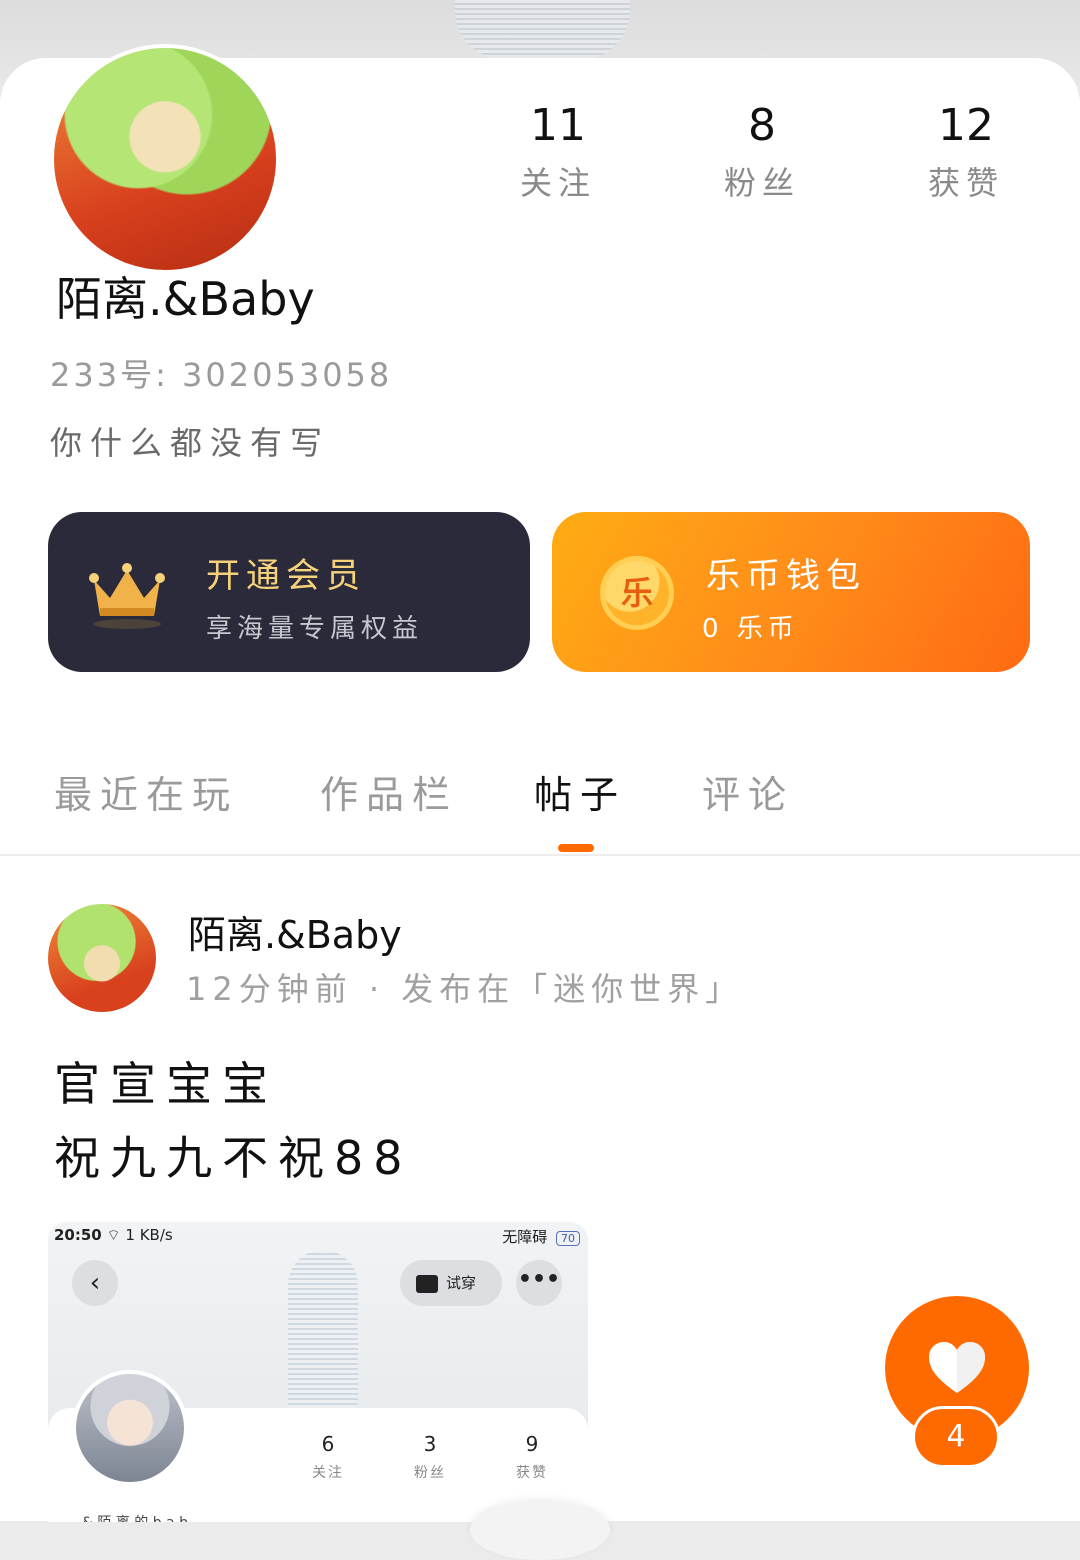 This screenshot has height=1560, width=1080. I want to click on wifi-icon: ⌔, so click(116, 1235).